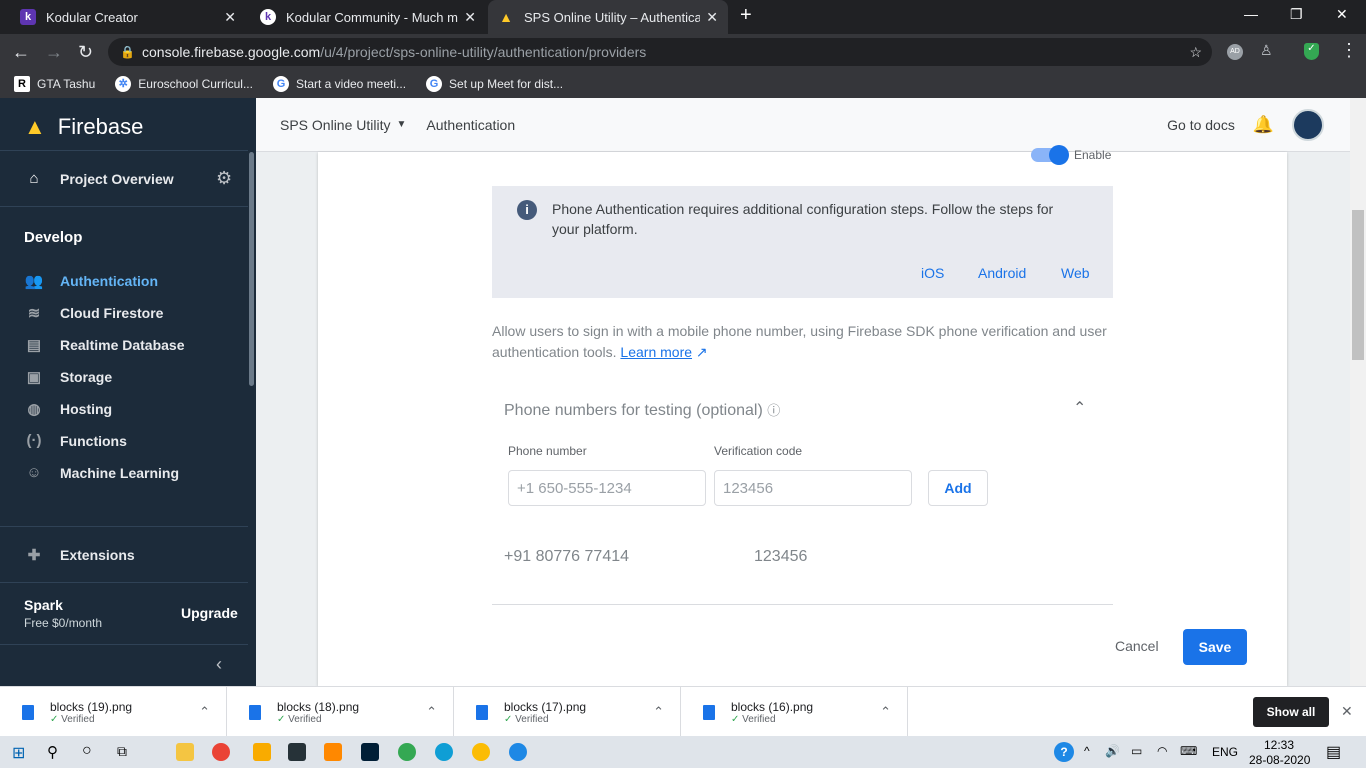 The width and height of the screenshot is (1366, 768). Describe the element at coordinates (1235, 52) in the screenshot. I see `extension-badge: AD` at that location.